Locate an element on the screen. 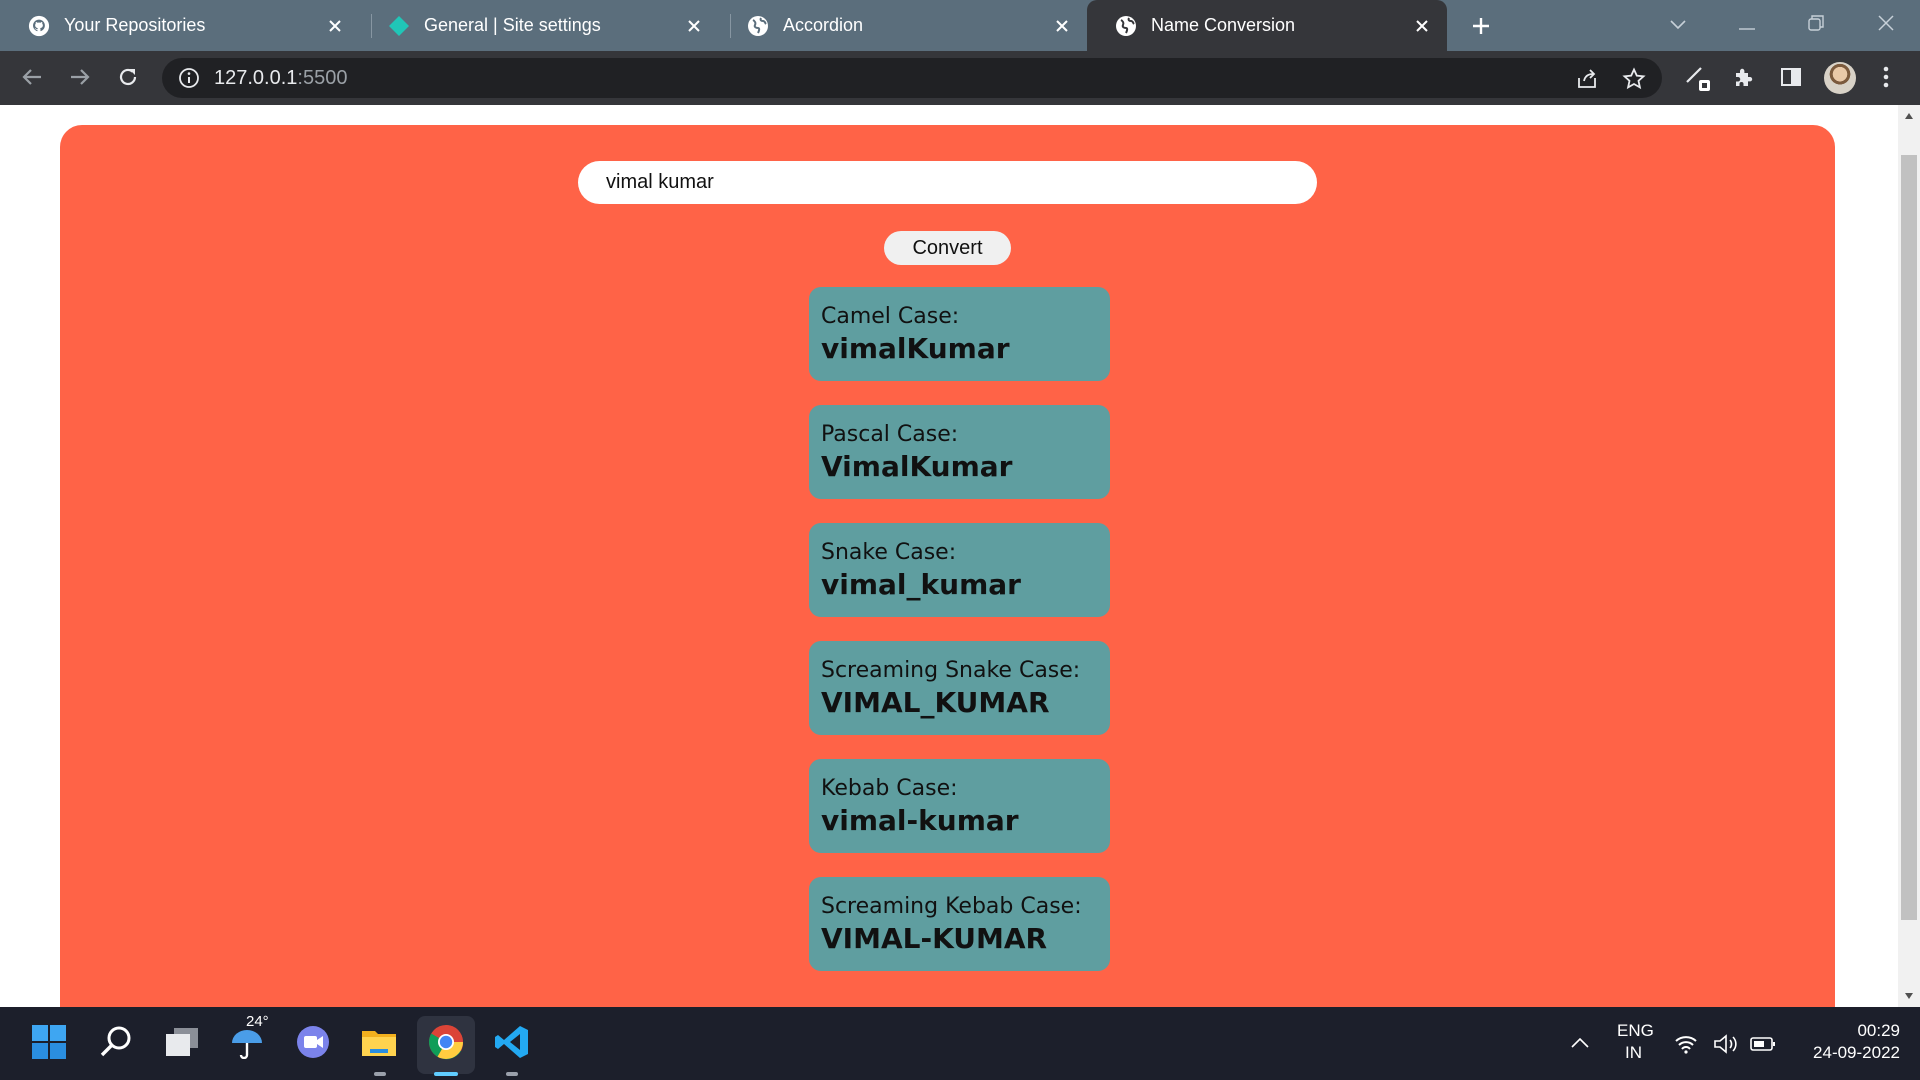  result-pascal-case: Pascal Case: VimalKumar is located at coordinates (959, 452).